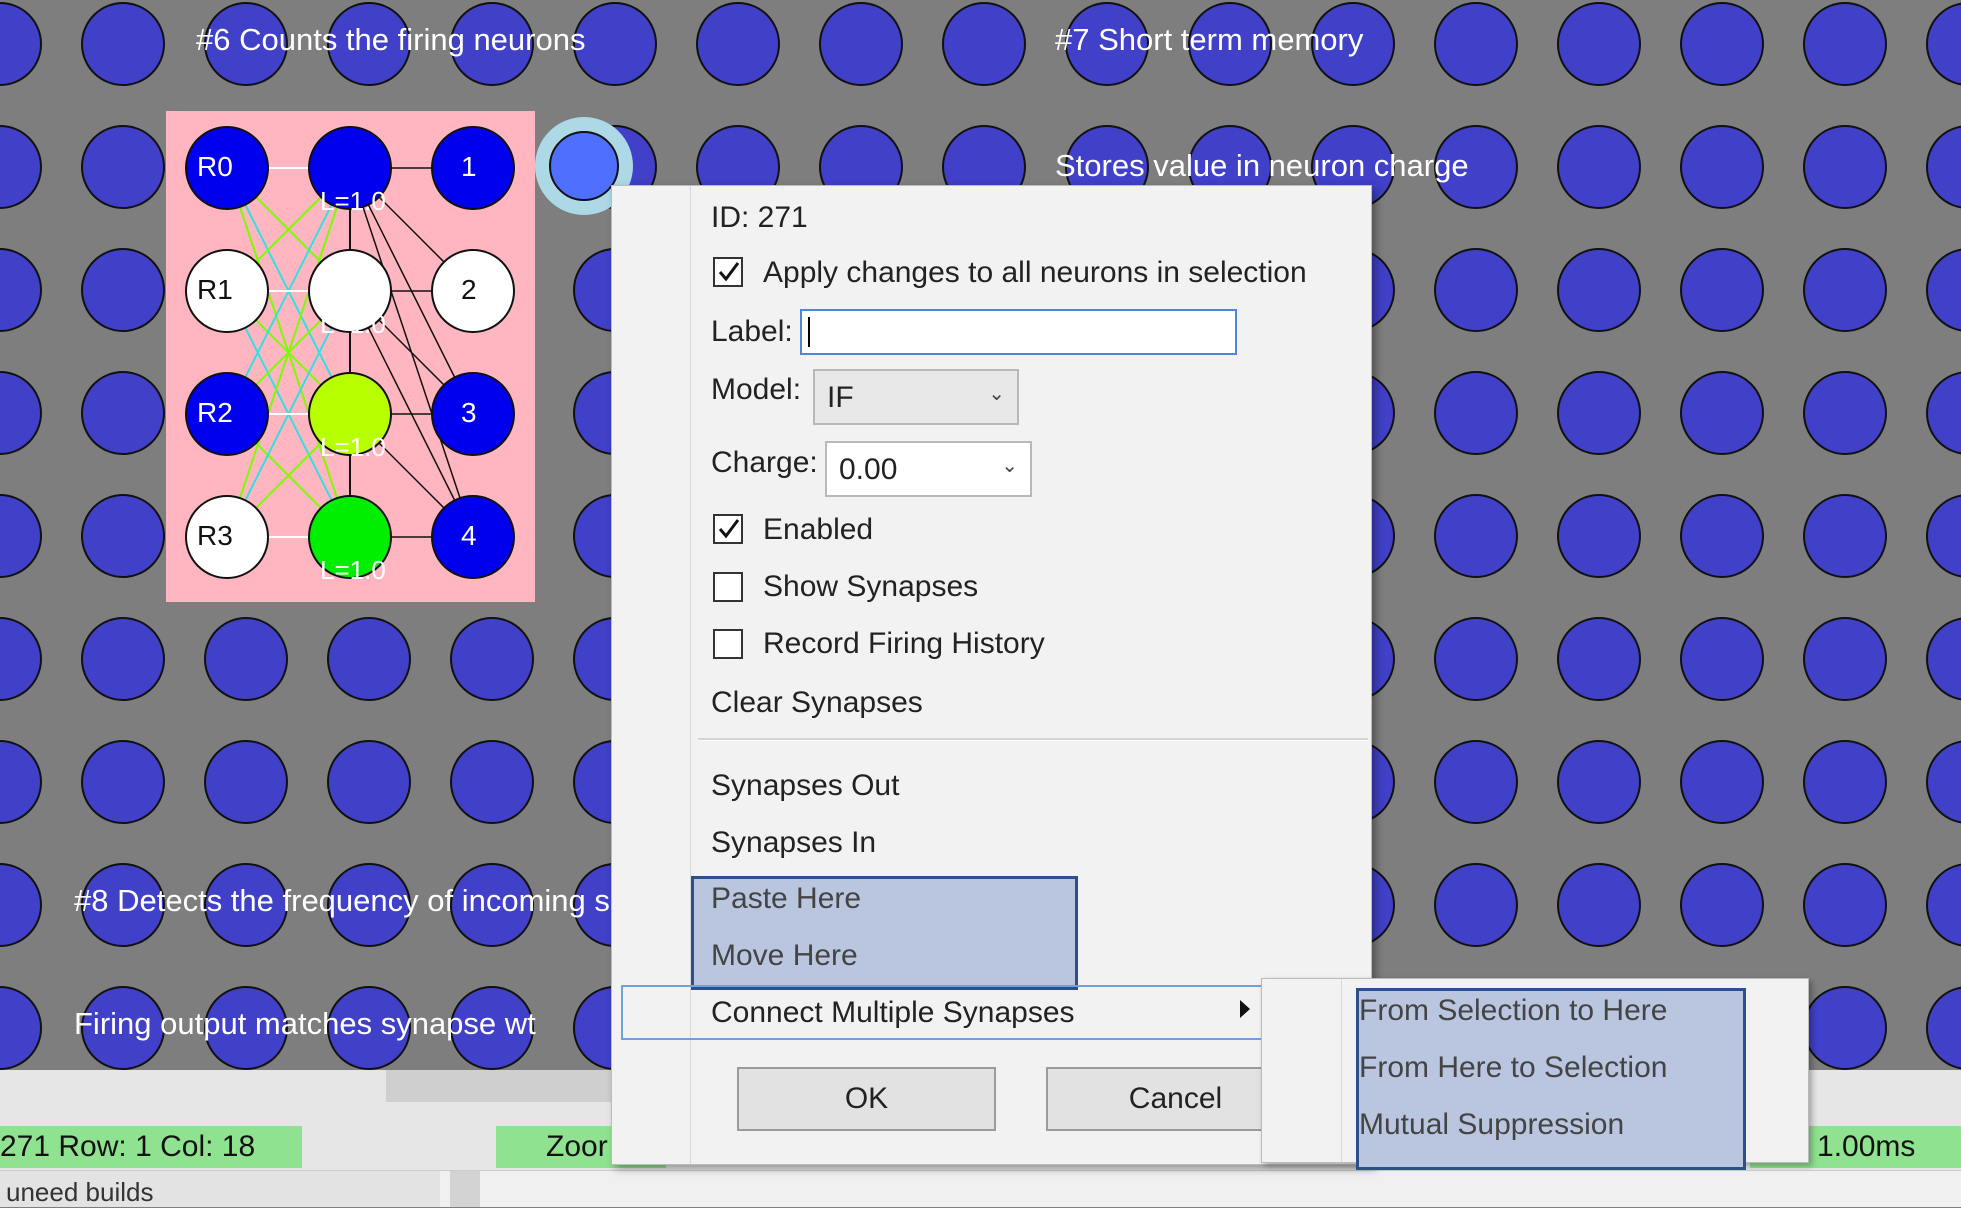 This screenshot has height=1208, width=1961. What do you see at coordinates (866, 1099) in the screenshot?
I see `ok-button: OK` at bounding box center [866, 1099].